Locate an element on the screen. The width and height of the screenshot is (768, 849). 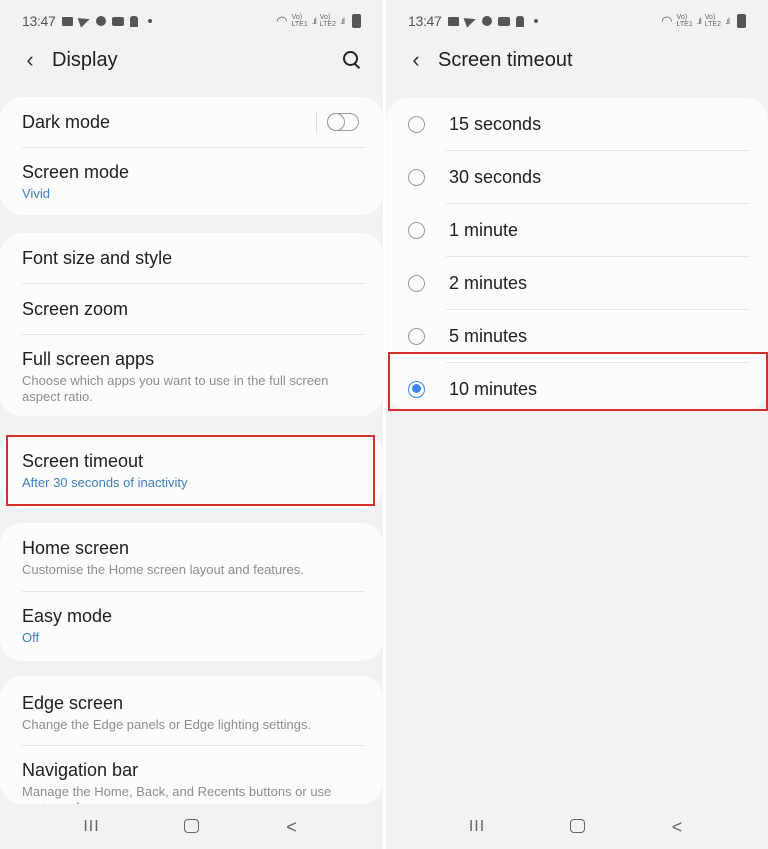
search-button is located at coordinates (352, 60).